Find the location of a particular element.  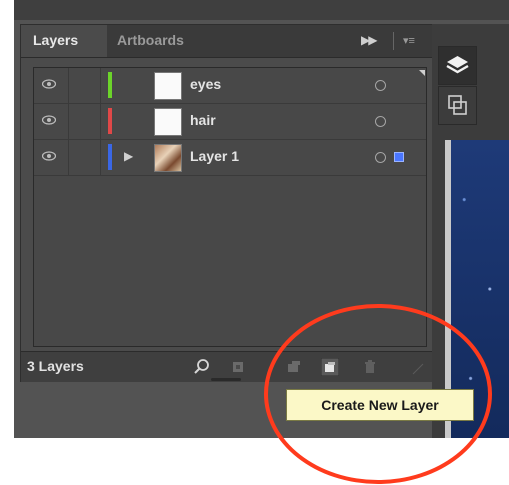

layers-icon is located at coordinates (457, 65).